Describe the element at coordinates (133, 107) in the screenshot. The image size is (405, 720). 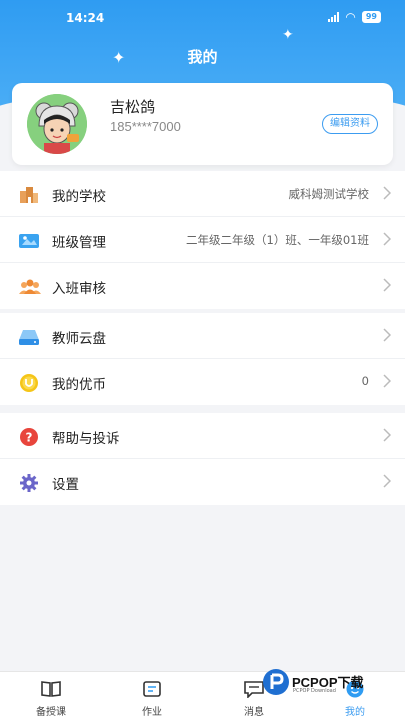
I see `profile-name: 吉松鸽` at that location.